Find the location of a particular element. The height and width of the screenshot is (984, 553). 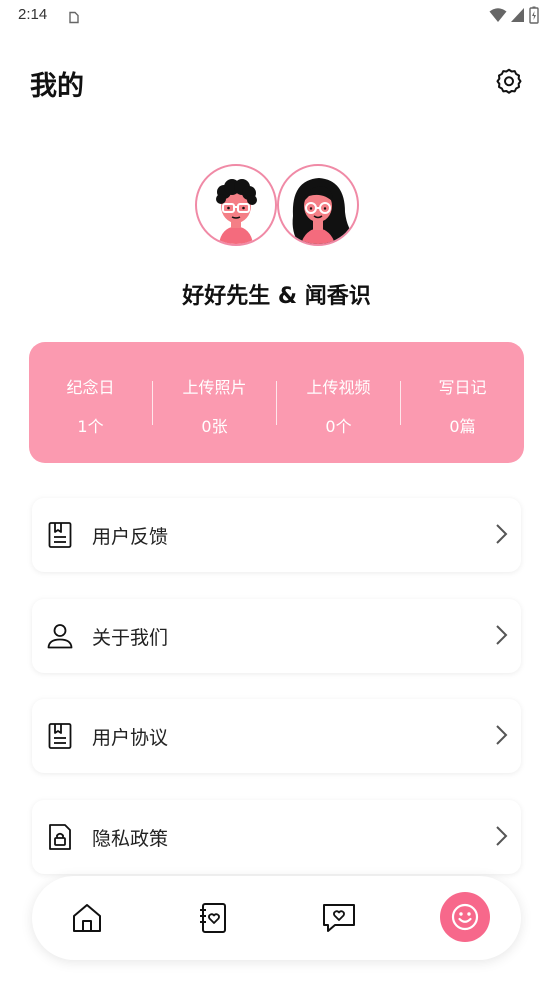

smiley-icon is located at coordinates (465, 917).